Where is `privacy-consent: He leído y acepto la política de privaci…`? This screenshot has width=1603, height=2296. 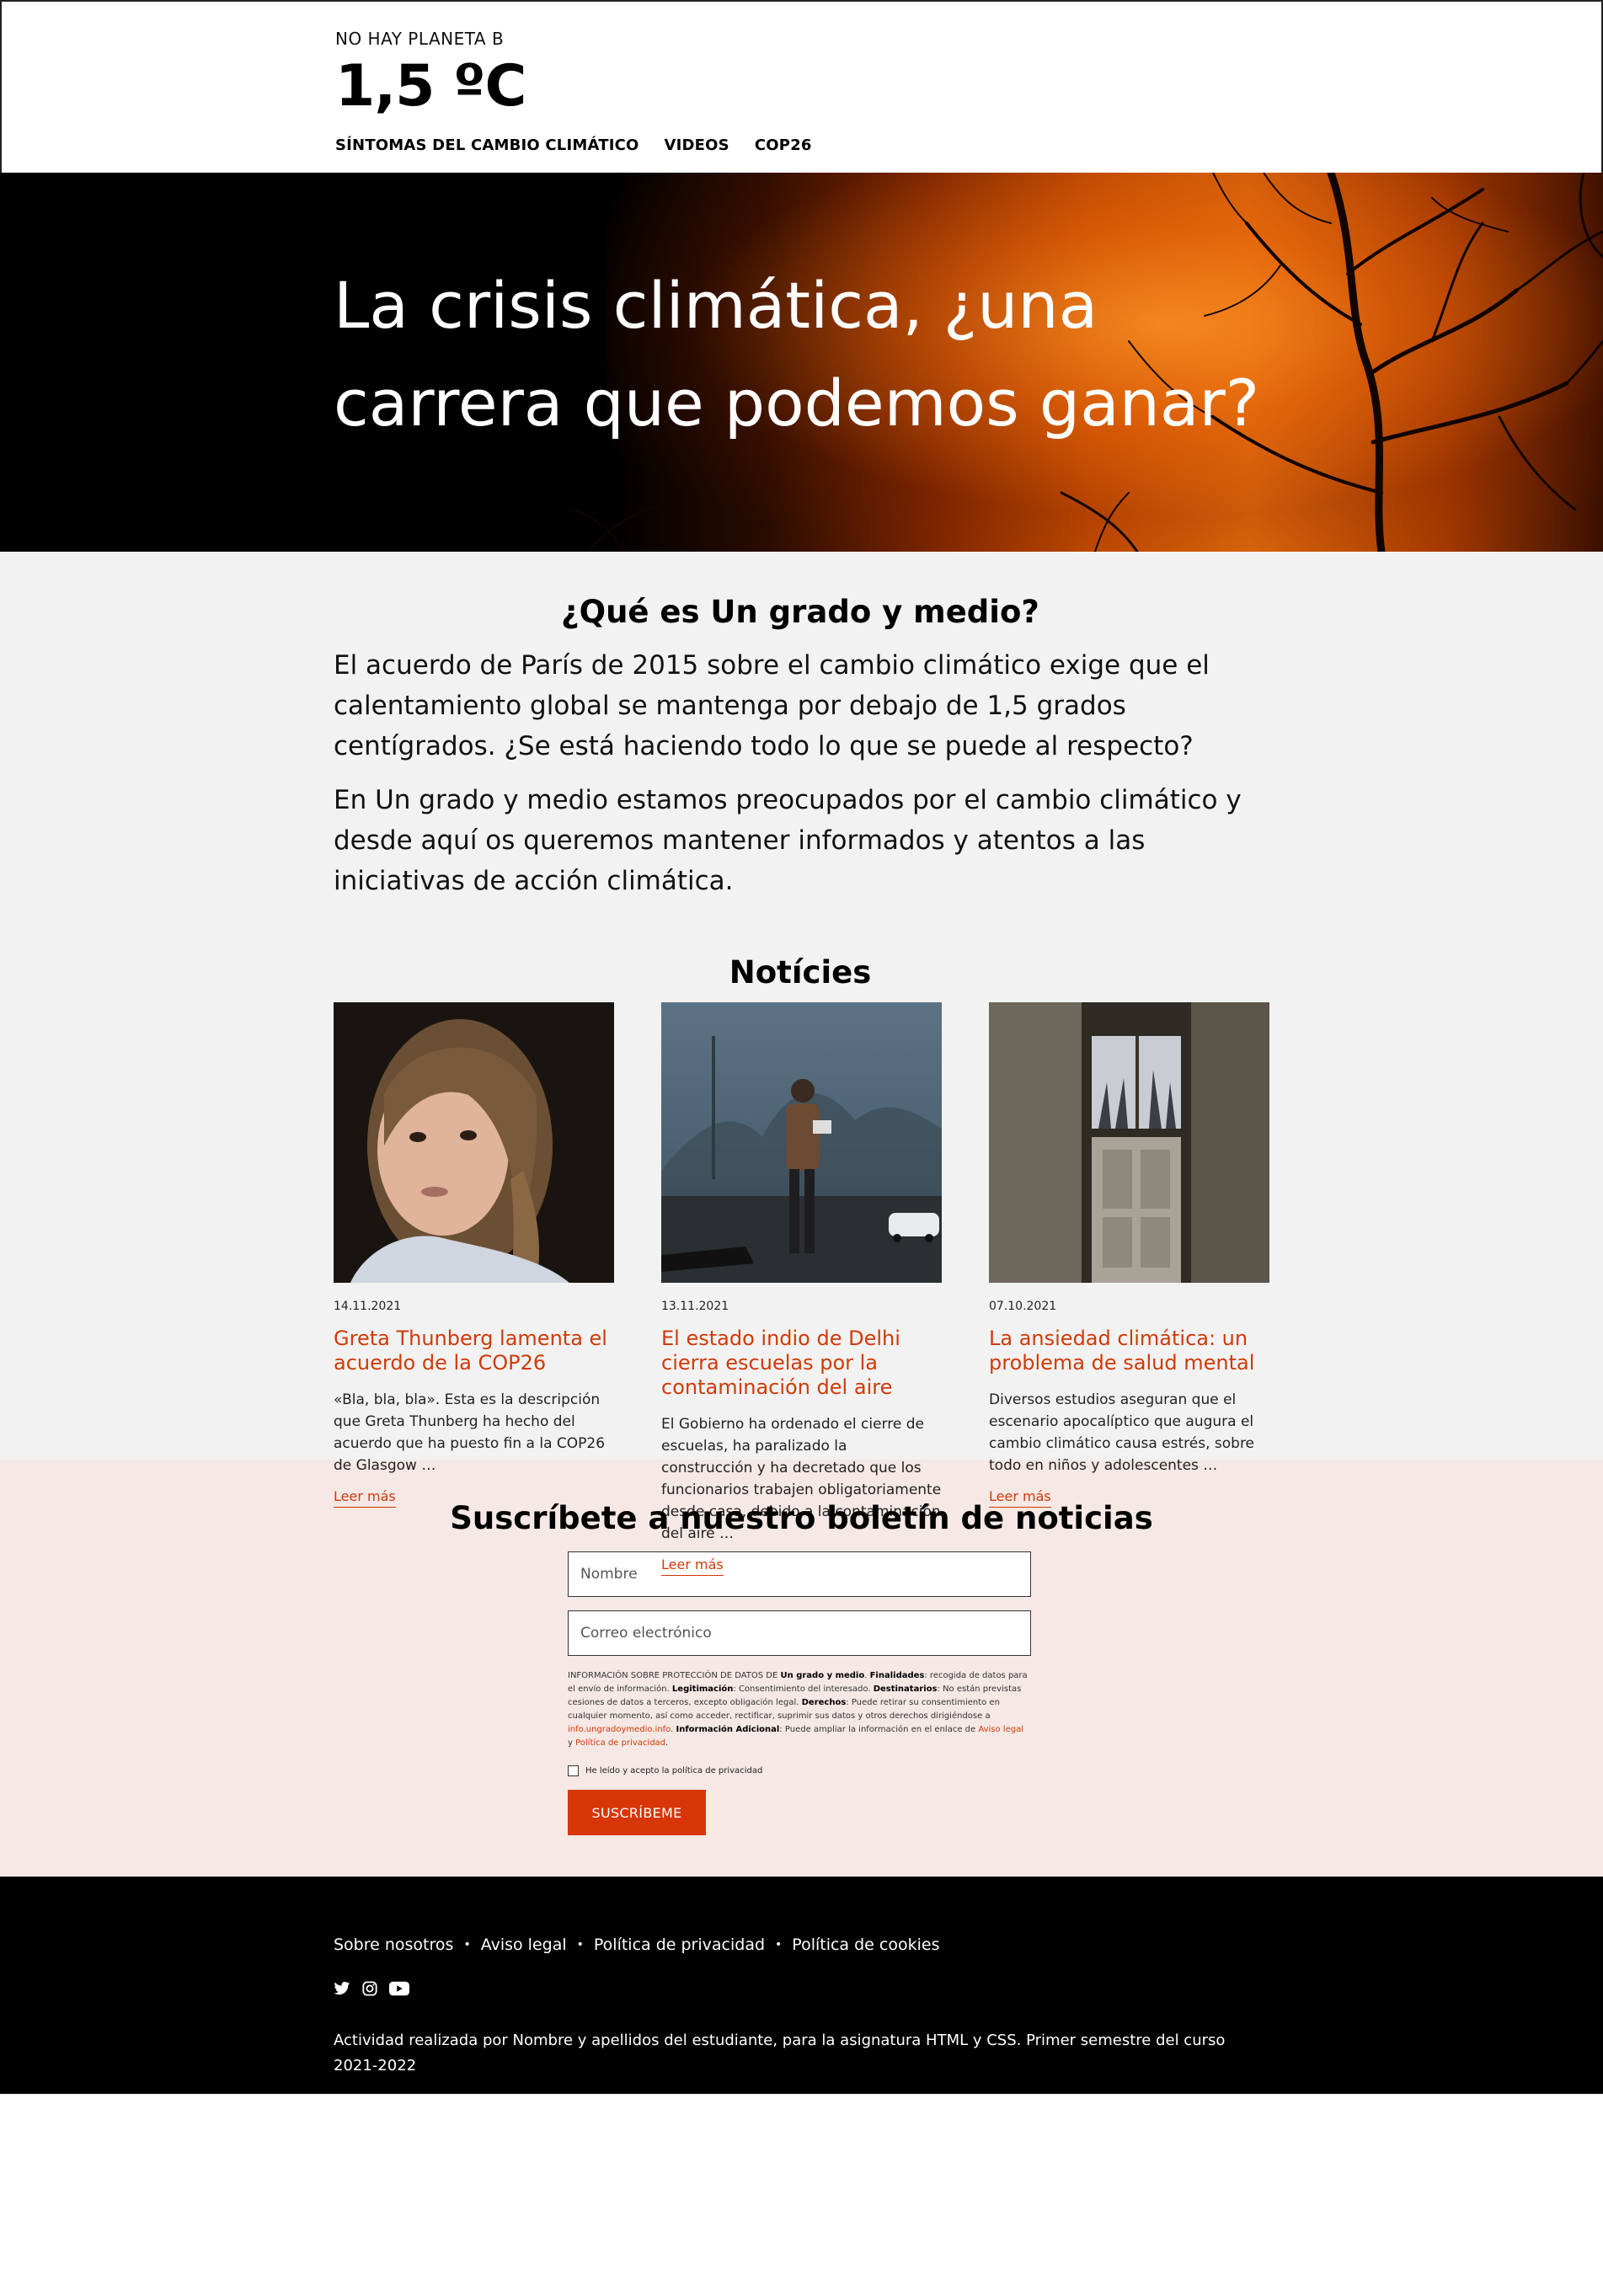 privacy-consent: He leído y acepto la política de privaci… is located at coordinates (799, 1771).